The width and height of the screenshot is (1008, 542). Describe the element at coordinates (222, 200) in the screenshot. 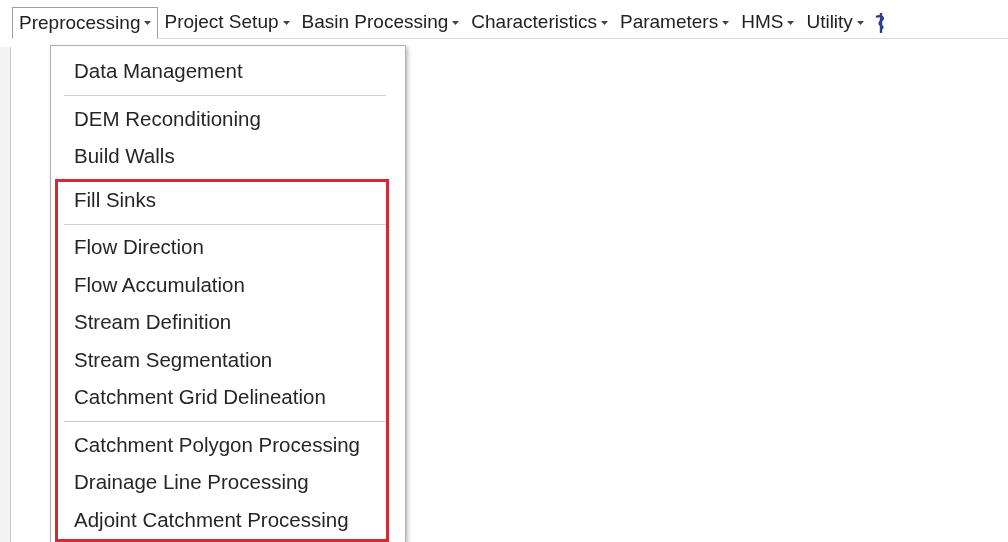

I see `menu-item: Fill Sinks` at that location.